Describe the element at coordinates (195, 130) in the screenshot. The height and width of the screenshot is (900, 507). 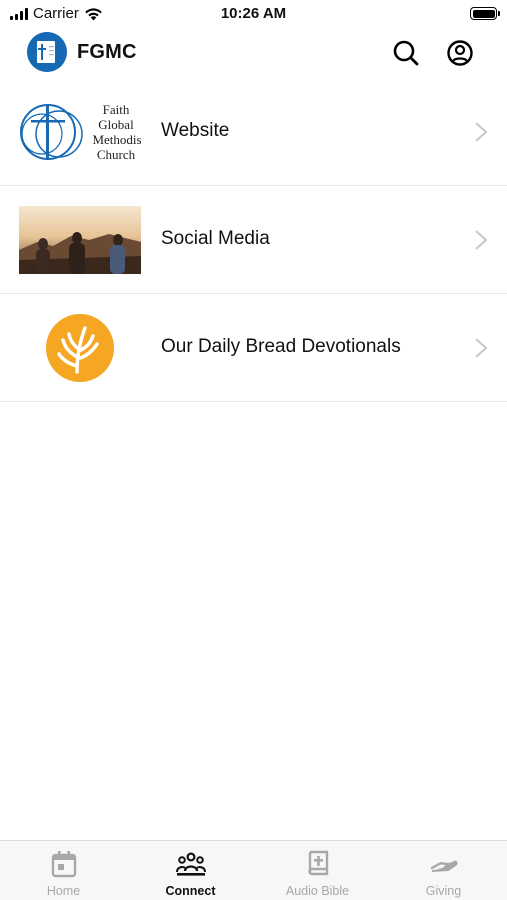
I see `list-item-label: Website` at that location.